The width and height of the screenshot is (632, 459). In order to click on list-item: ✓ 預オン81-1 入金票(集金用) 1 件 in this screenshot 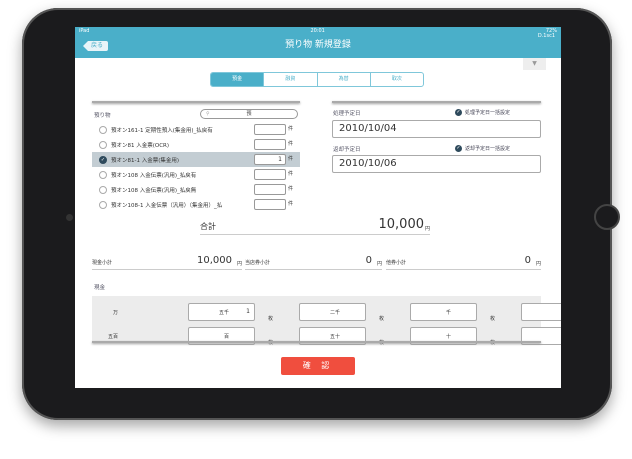, I will do `click(196, 159)`.